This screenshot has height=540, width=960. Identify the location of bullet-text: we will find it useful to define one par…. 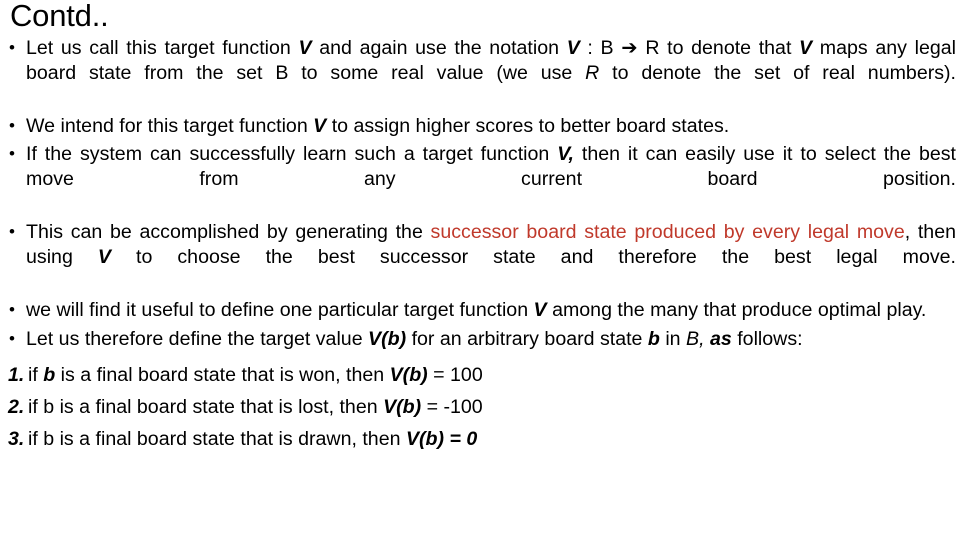
(491, 310).